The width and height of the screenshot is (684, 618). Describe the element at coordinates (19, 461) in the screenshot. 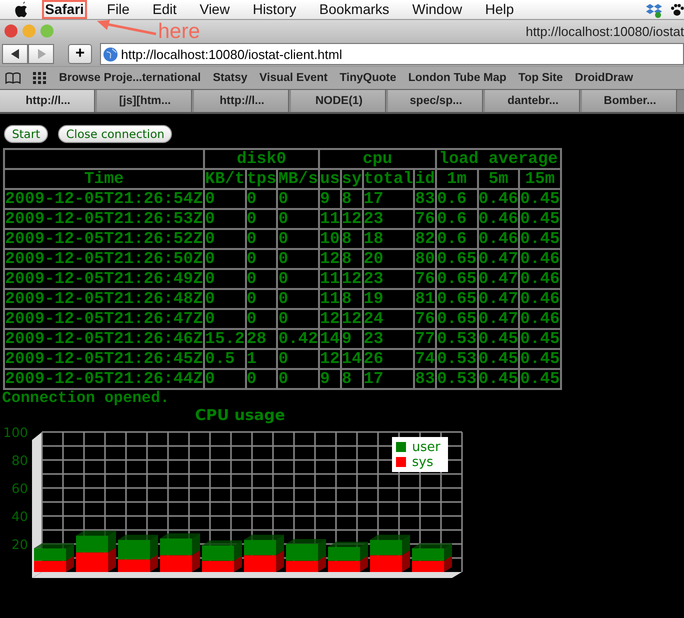

I see `y-tick-label: 80` at that location.